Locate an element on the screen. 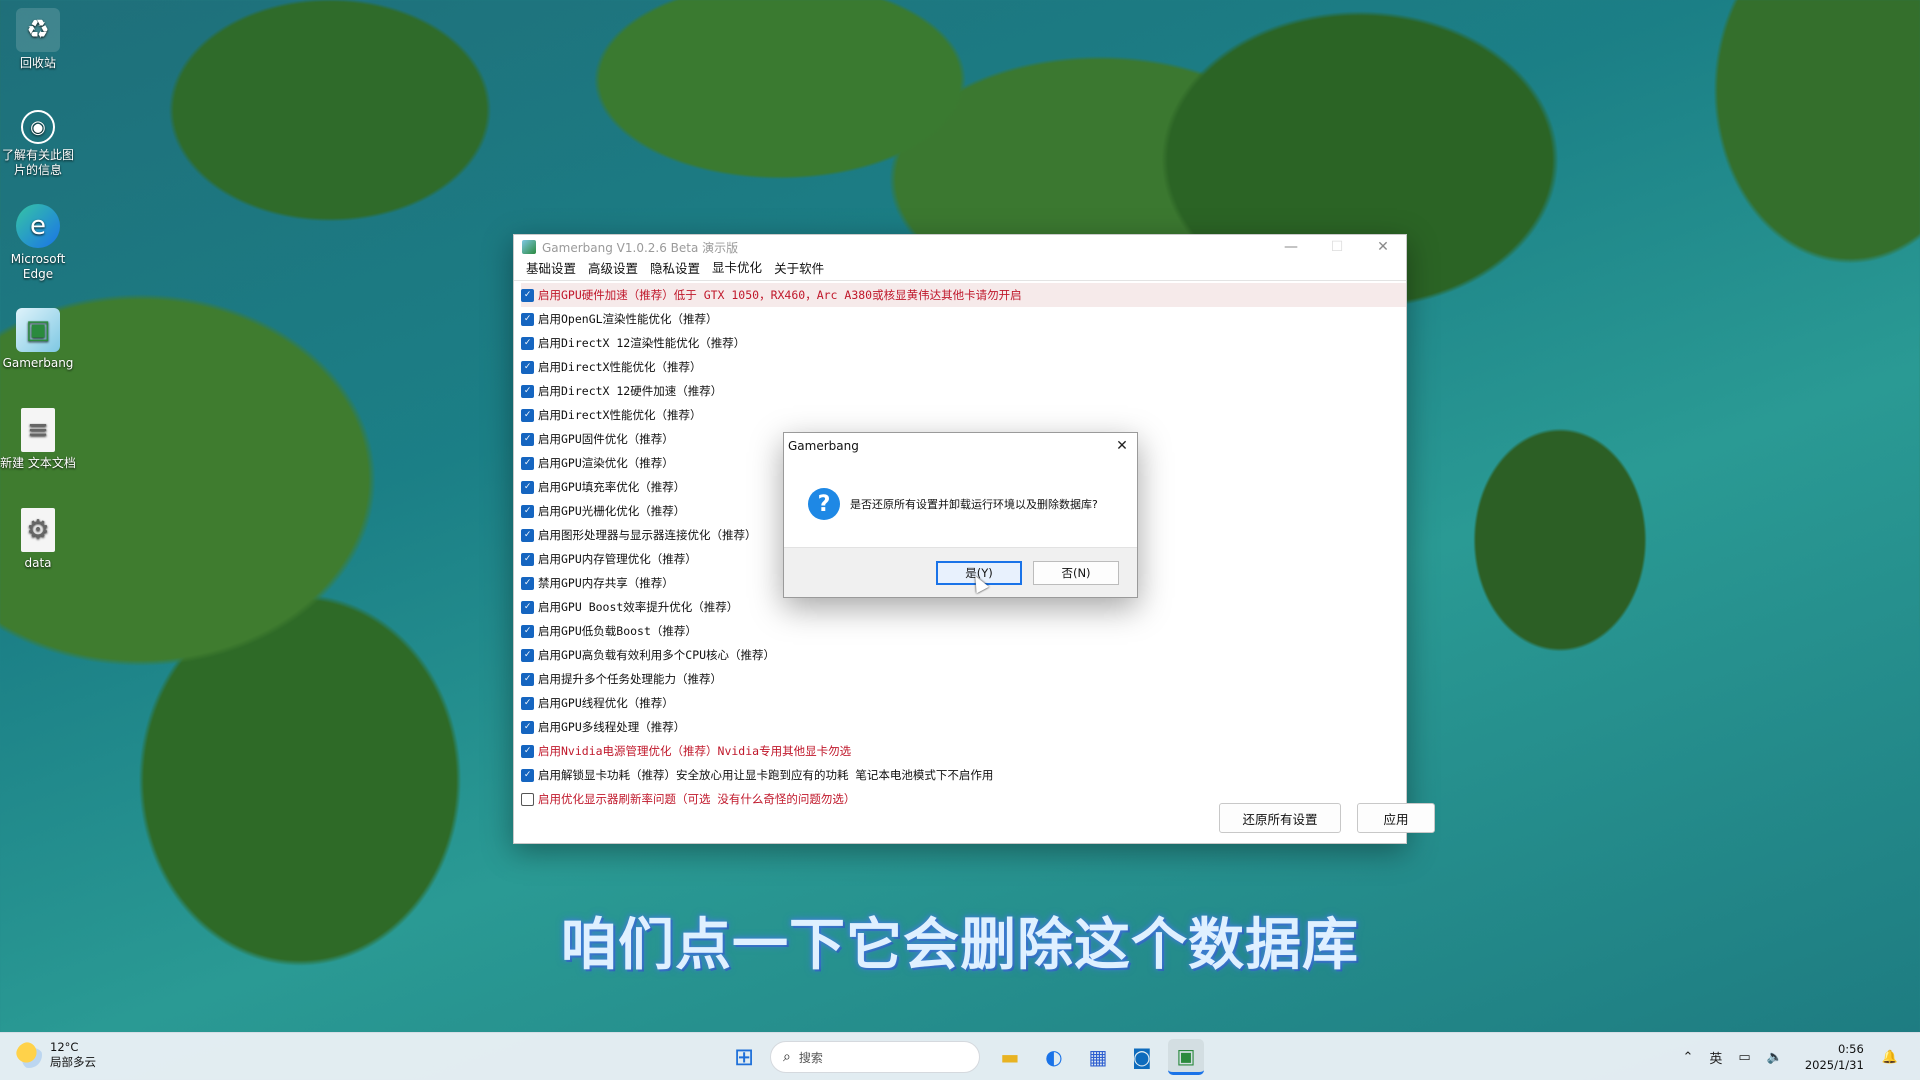  chevron-up-icon: ⌃ is located at coordinates (1687, 1057).